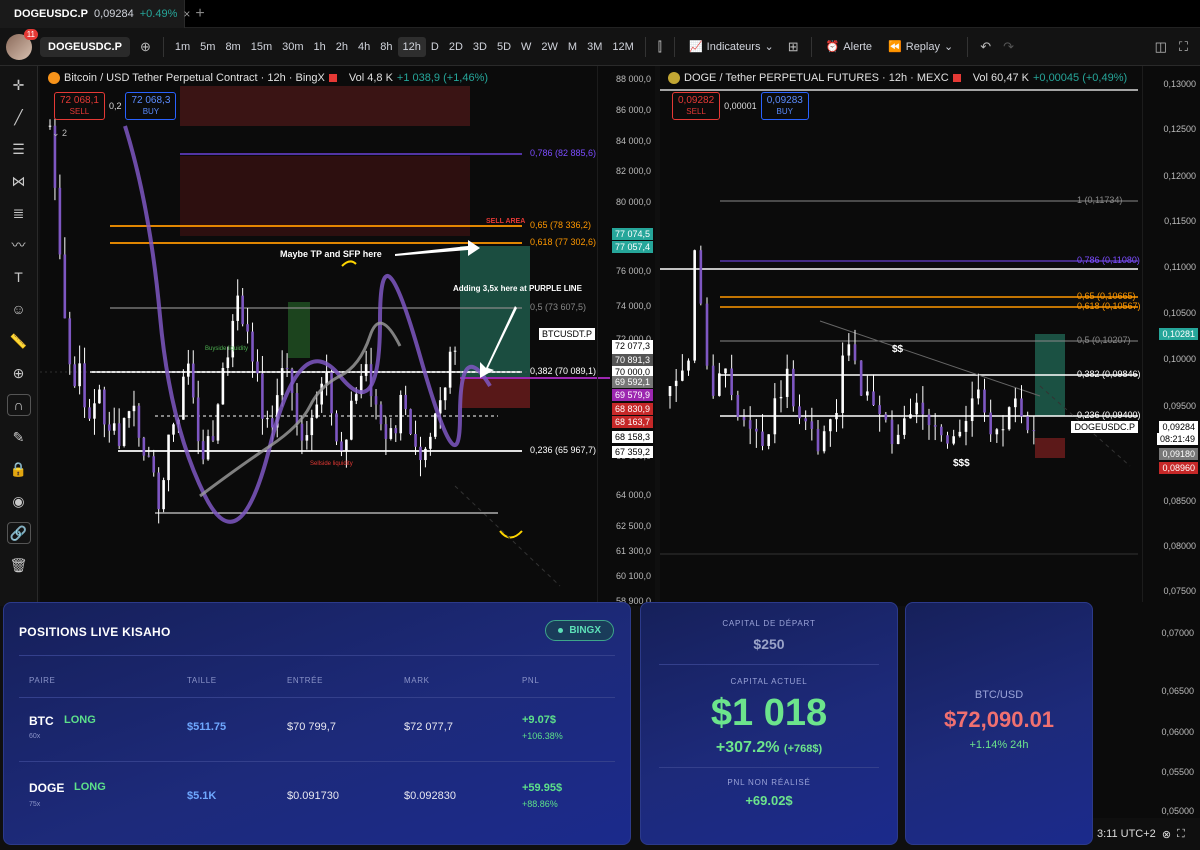 This screenshot has width=1200, height=850. I want to click on clock: 3:11 UTC+2, so click(1126, 834).